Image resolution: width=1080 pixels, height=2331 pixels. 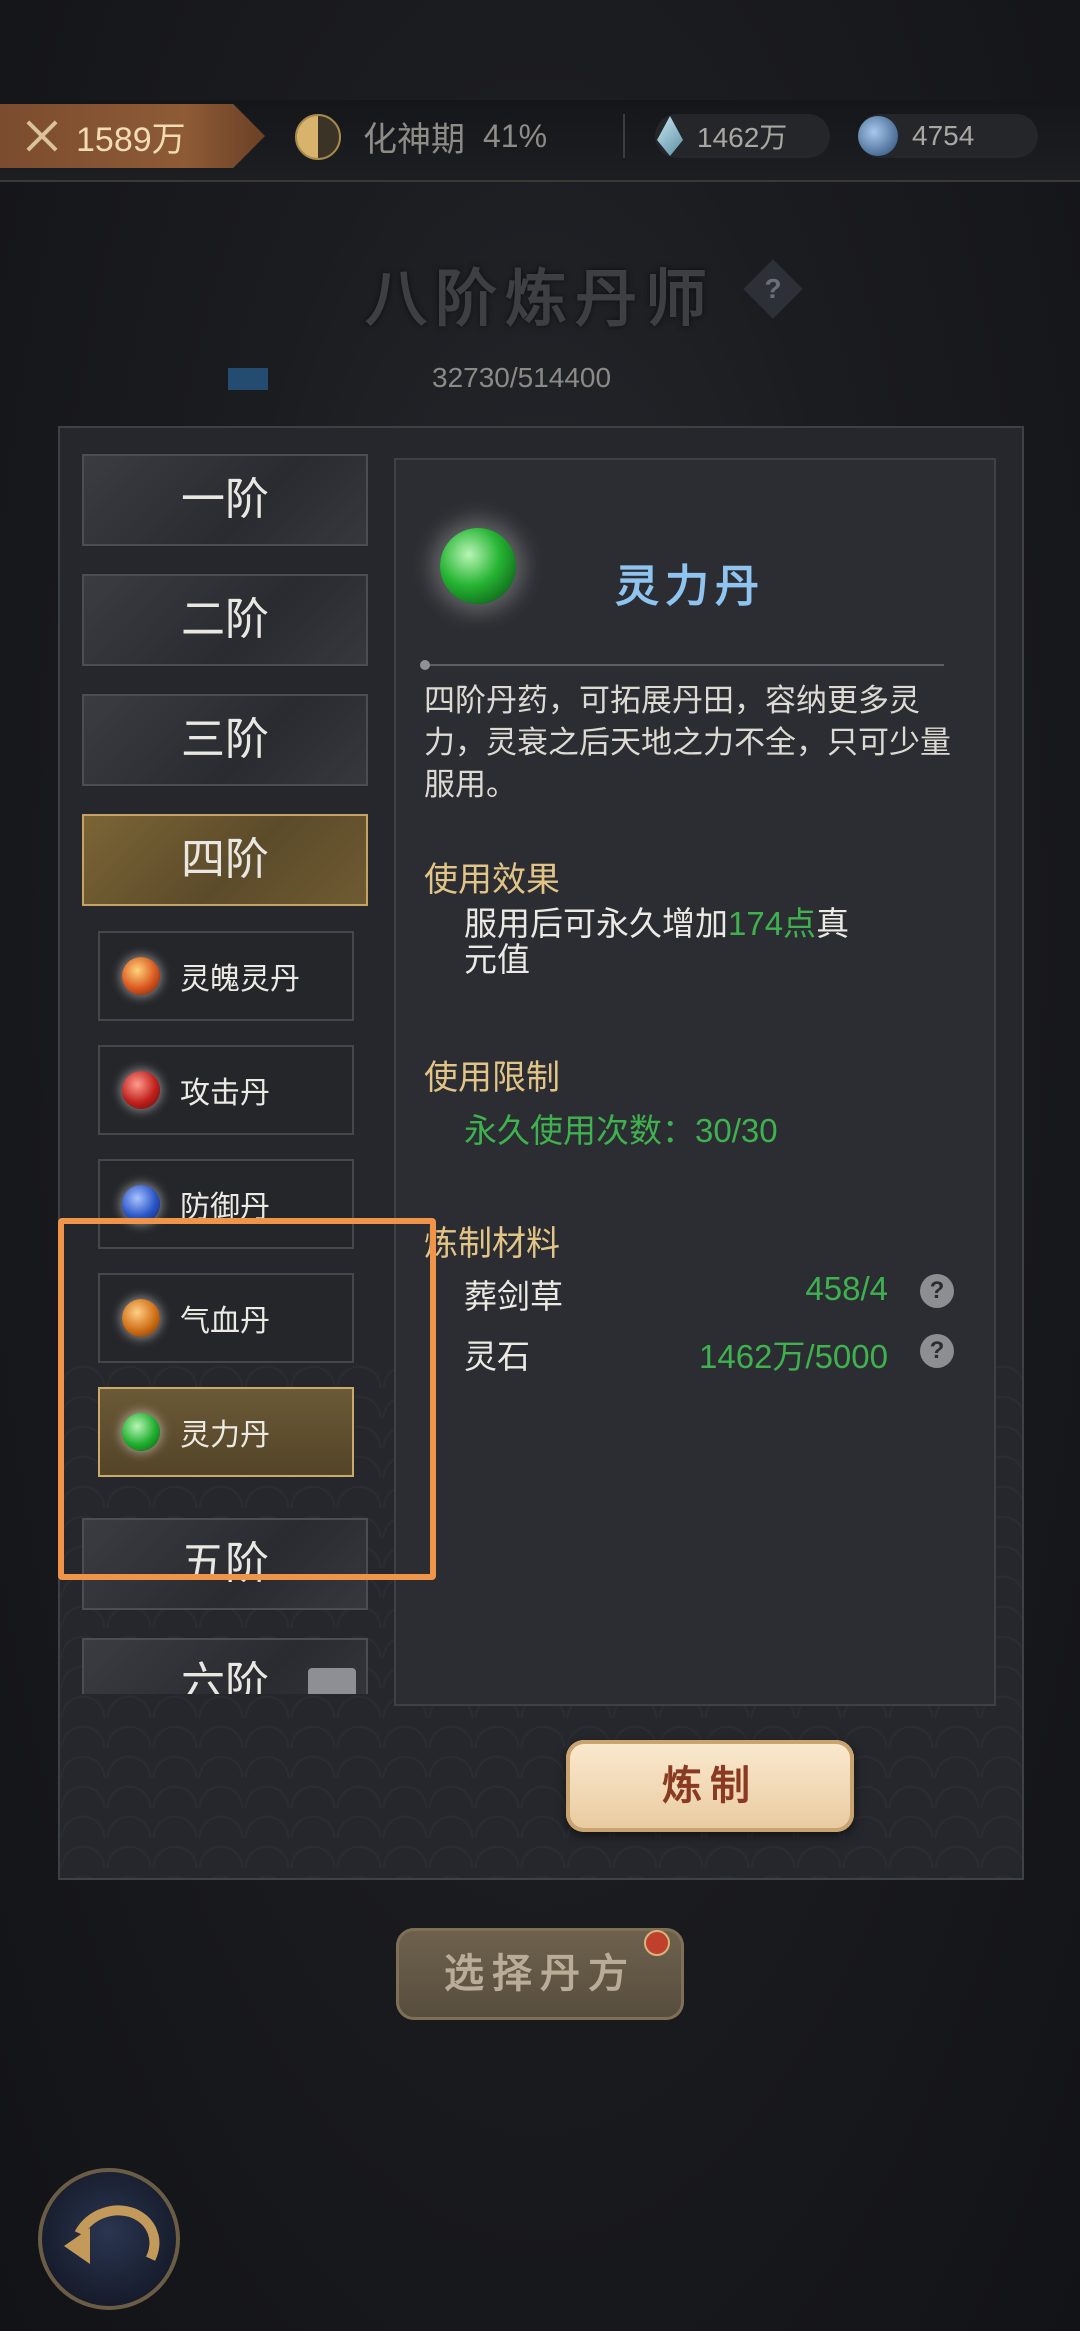 I want to click on top-status-bar: 1589万 化神期 41% 1462万 4754, so click(x=540, y=141).